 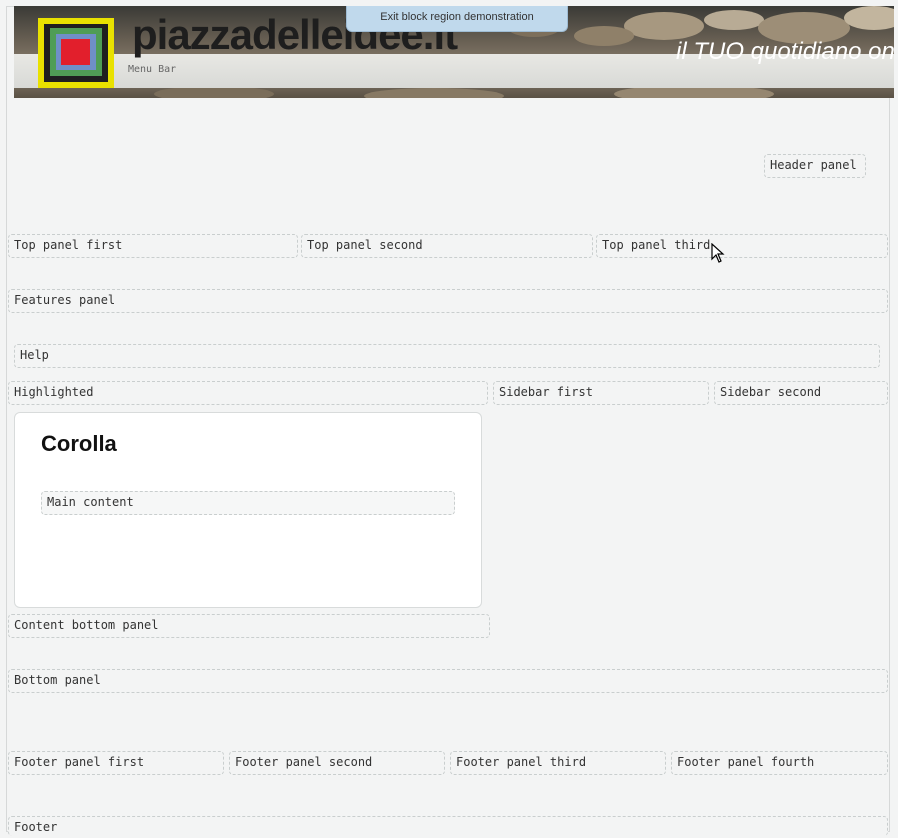 I want to click on region-highlighted: Highlighted, so click(x=248, y=393).